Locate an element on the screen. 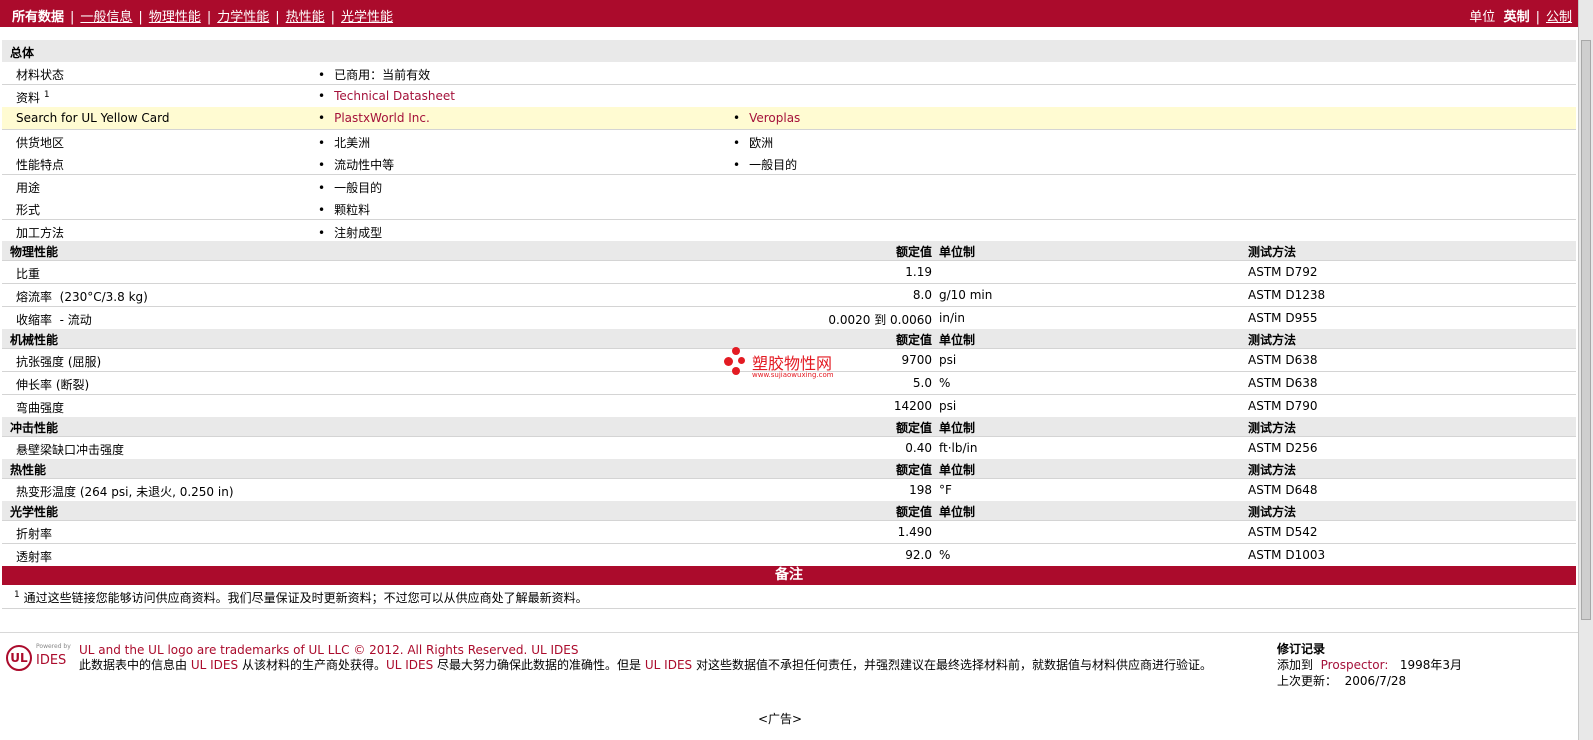 The height and width of the screenshot is (740, 1593). row-supply-region: 供货地区 北美洲 欧洲 is located at coordinates (789, 141).